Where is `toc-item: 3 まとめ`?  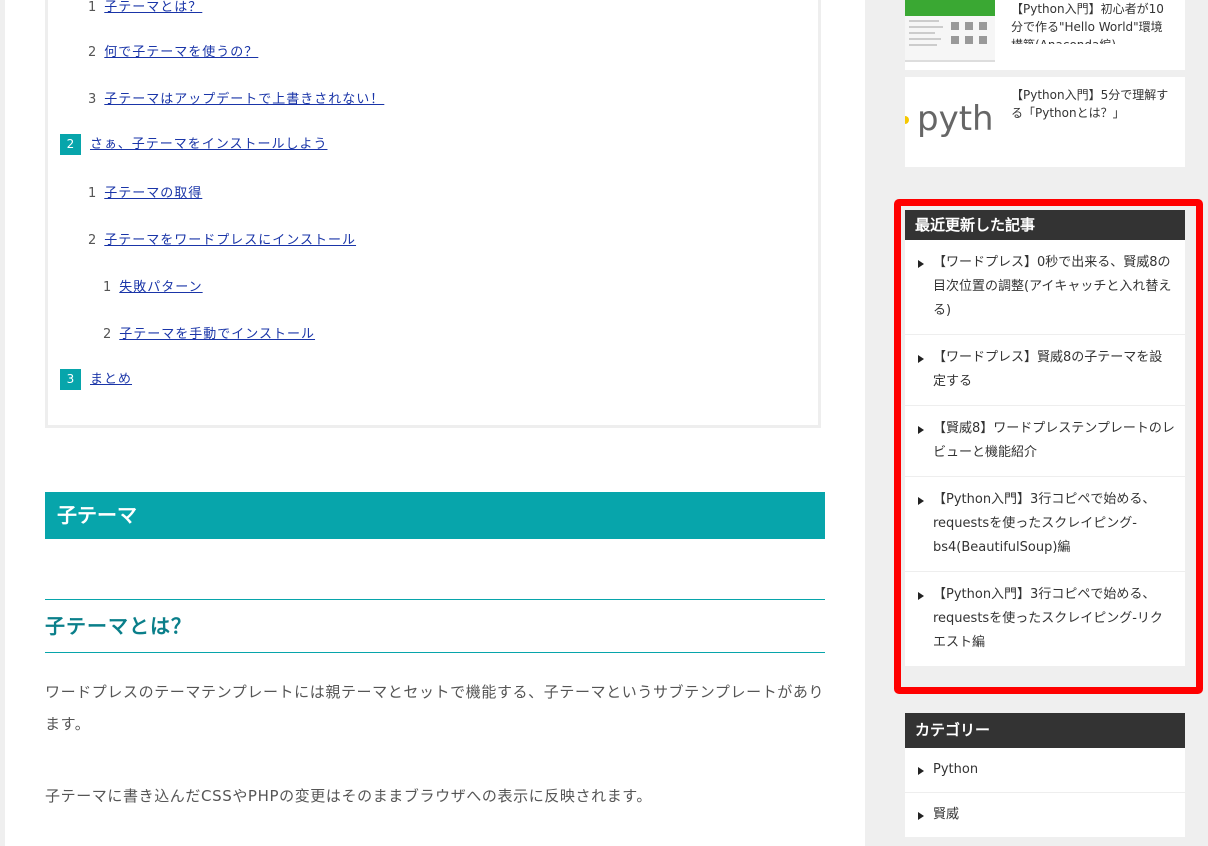
toc-item: 3 まとめ is located at coordinates (96, 379).